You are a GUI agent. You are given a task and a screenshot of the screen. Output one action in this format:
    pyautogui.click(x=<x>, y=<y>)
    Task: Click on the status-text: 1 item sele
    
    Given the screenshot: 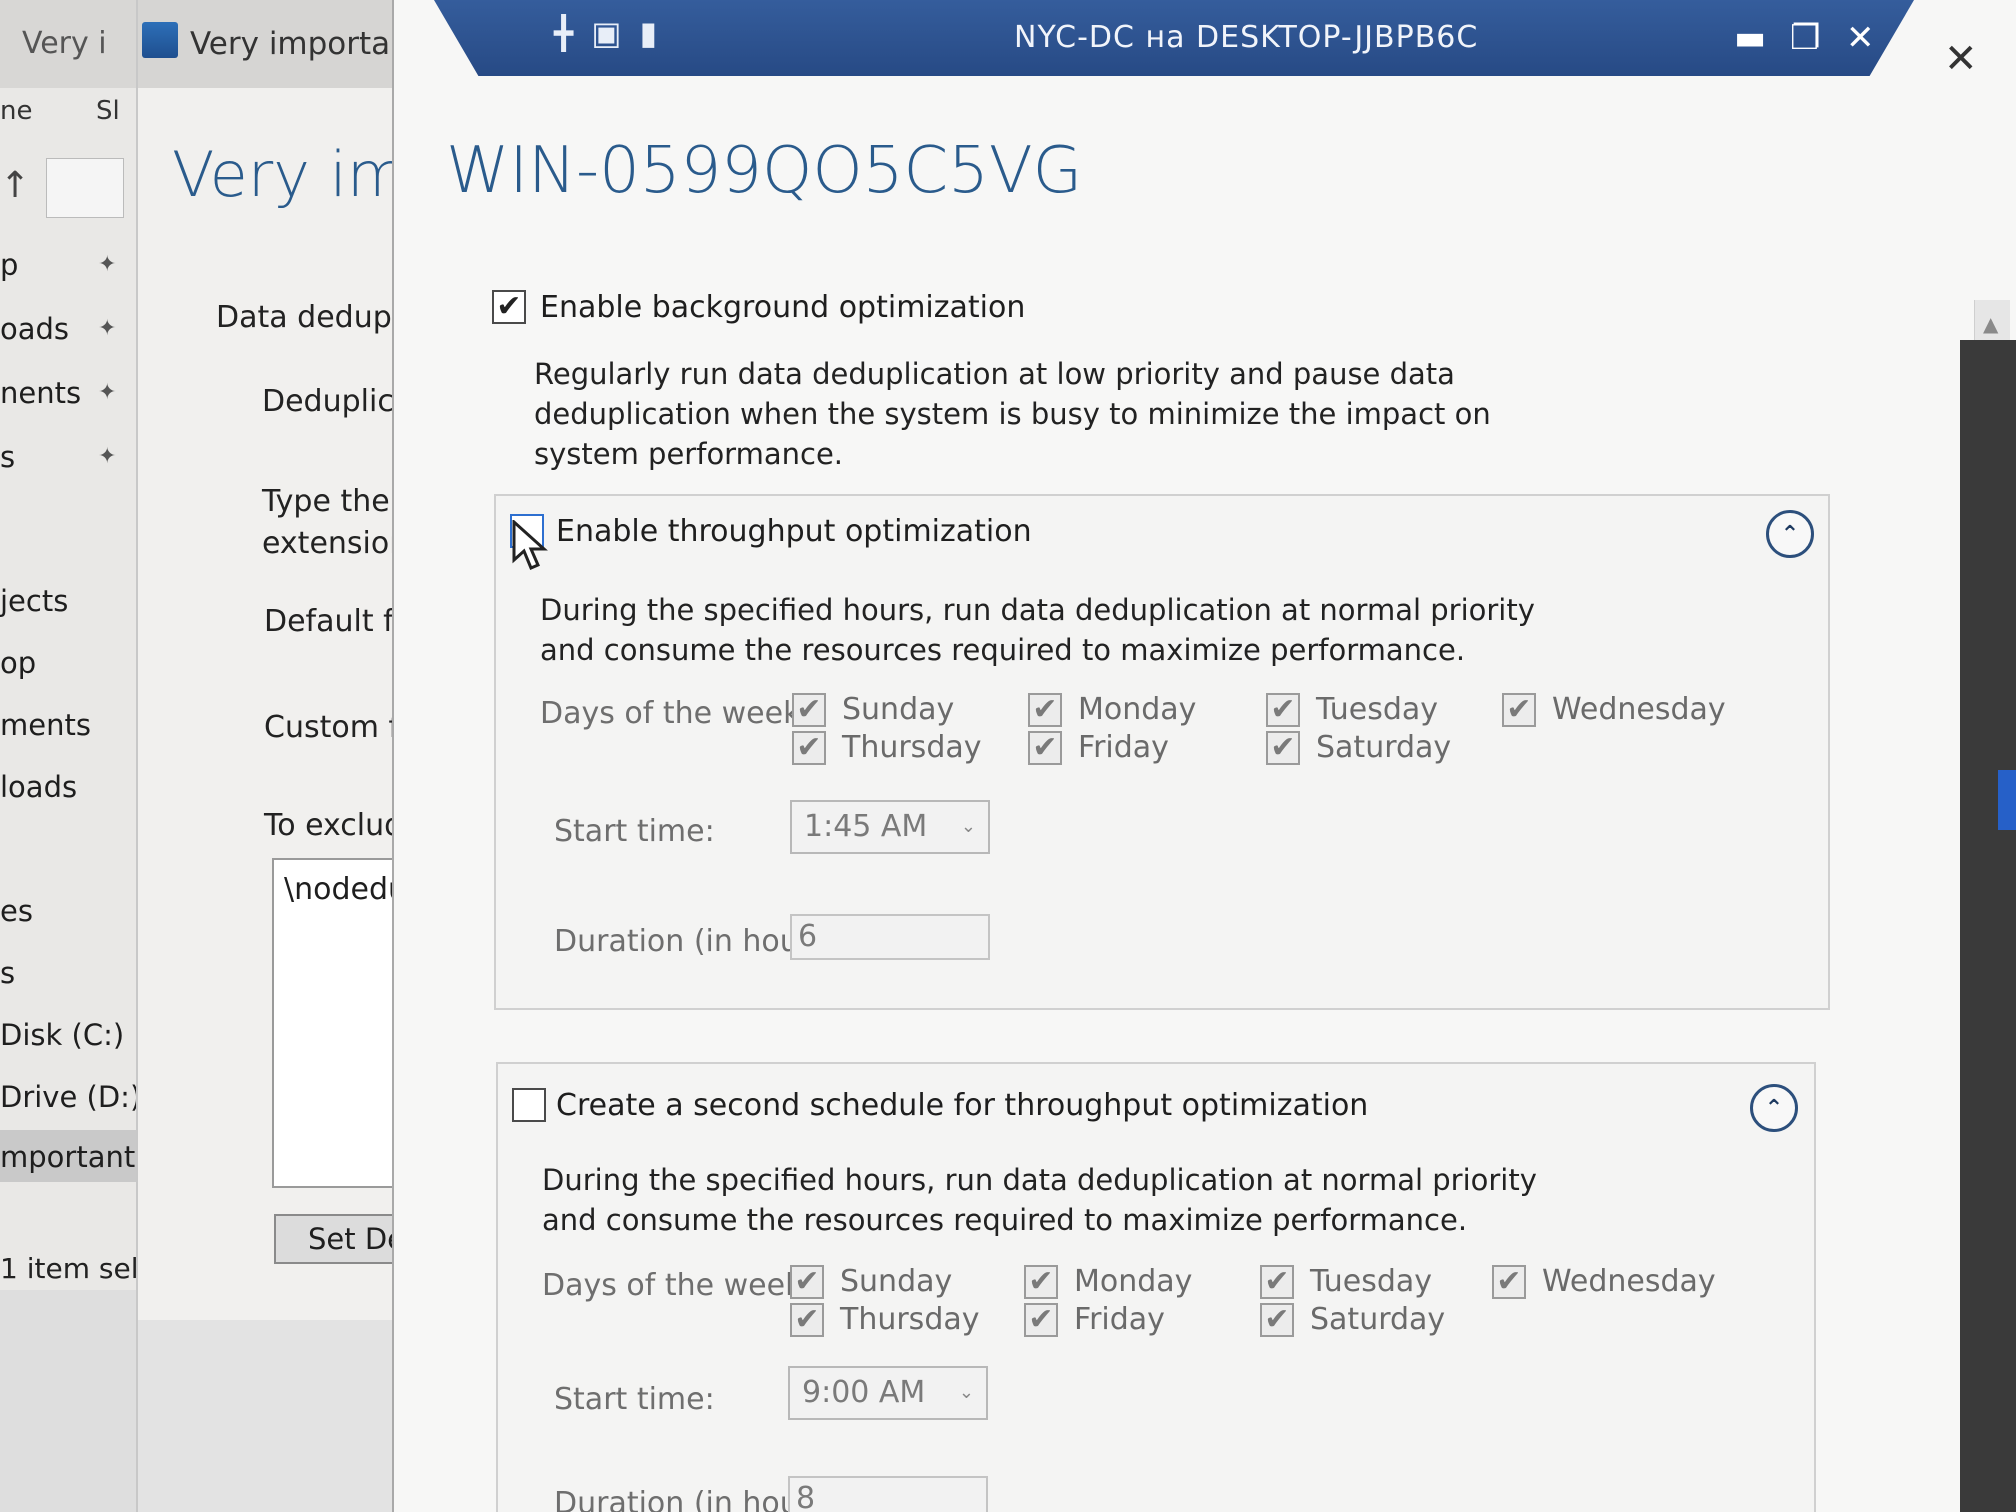 What is the action you would take?
    pyautogui.click(x=78, y=1268)
    